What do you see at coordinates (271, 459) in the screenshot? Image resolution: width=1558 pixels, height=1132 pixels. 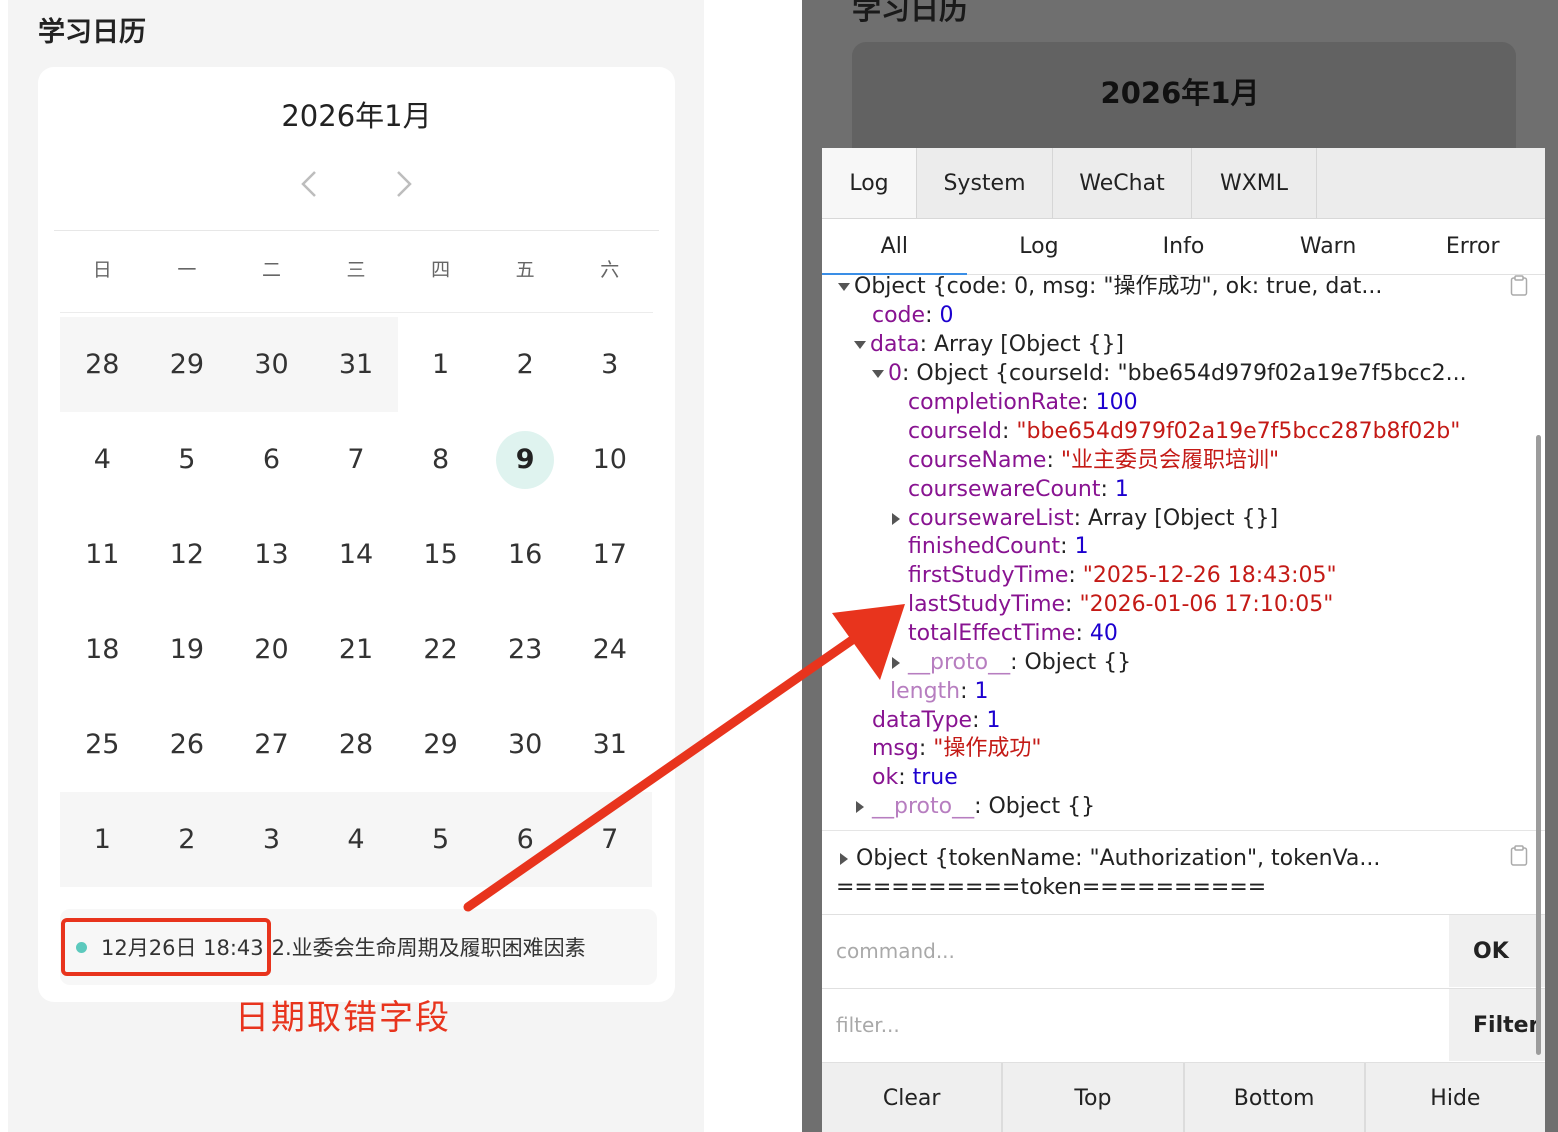 I see `calendar-day: 6` at bounding box center [271, 459].